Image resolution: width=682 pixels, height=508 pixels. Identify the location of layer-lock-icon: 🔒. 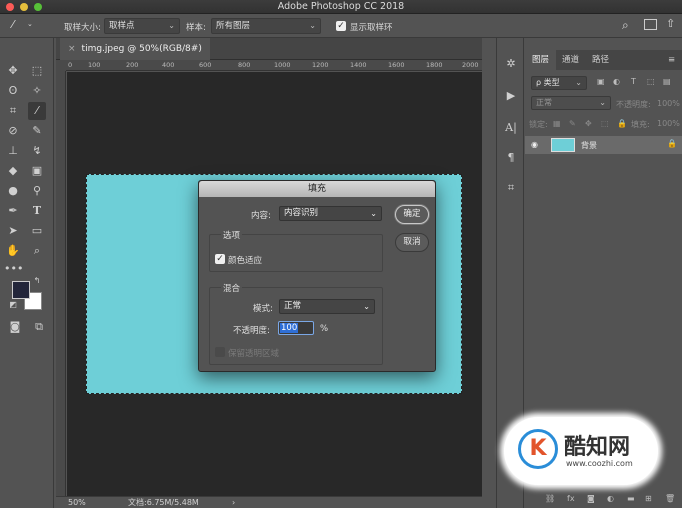
(672, 143).